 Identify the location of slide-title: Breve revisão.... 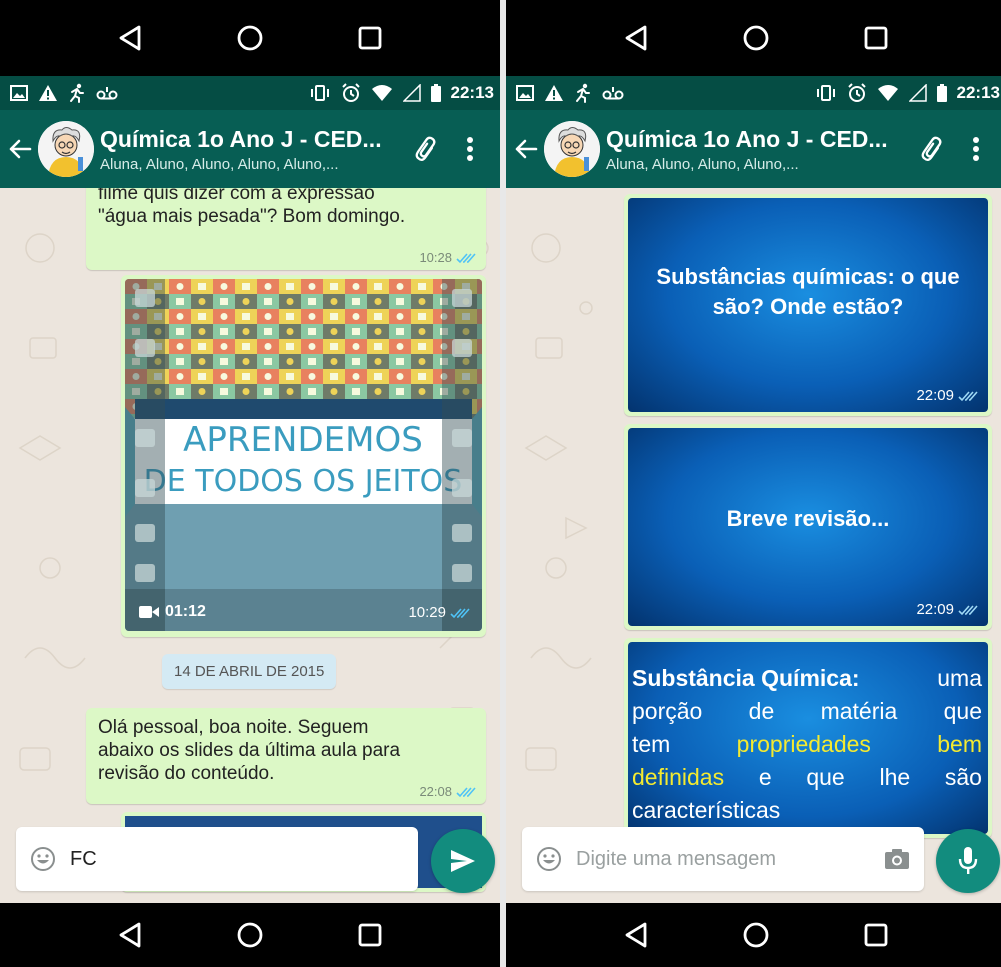
(808, 518).